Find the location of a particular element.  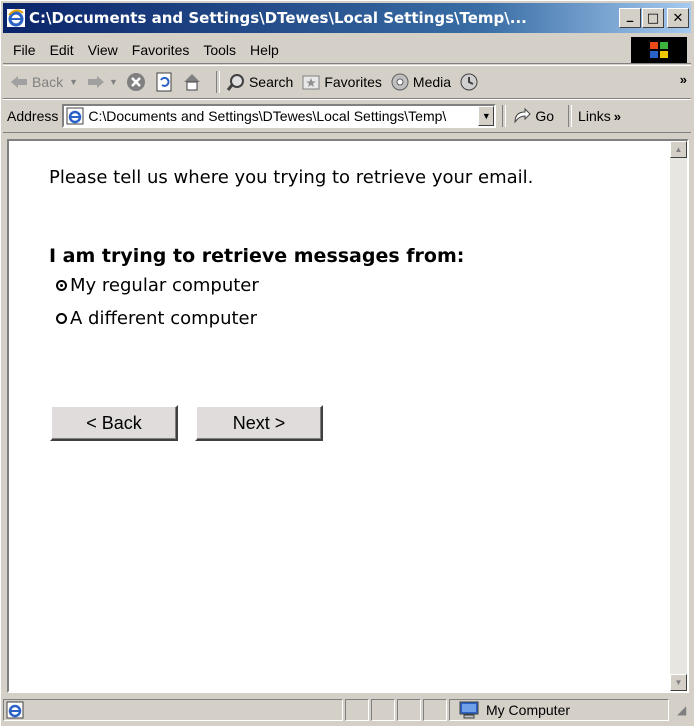

question-heading: I am trying to retrieve messages from: is located at coordinates (257, 256).